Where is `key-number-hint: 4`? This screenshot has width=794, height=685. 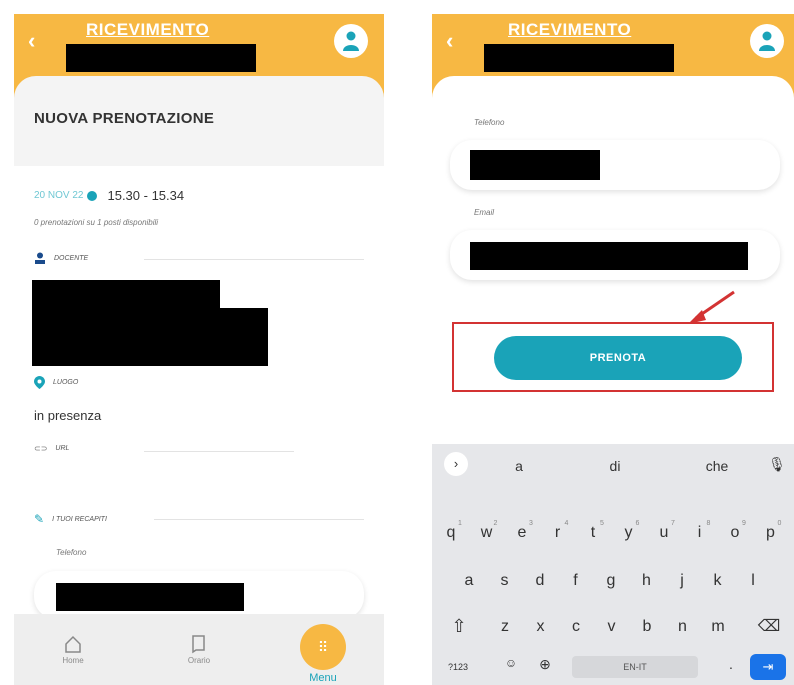 key-number-hint: 4 is located at coordinates (566, 523).